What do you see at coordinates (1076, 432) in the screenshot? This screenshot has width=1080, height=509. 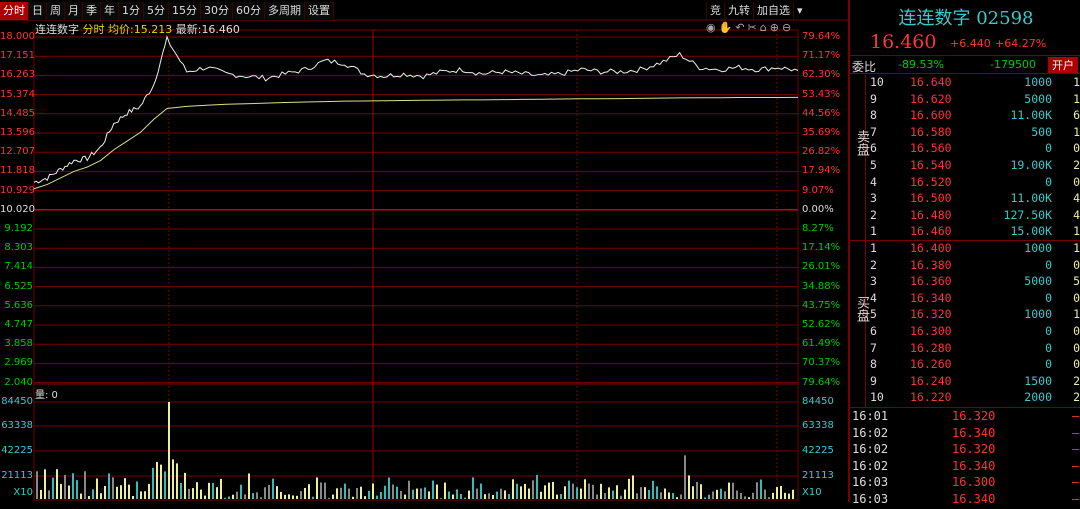 I see `trade-flag: —` at bounding box center [1076, 432].